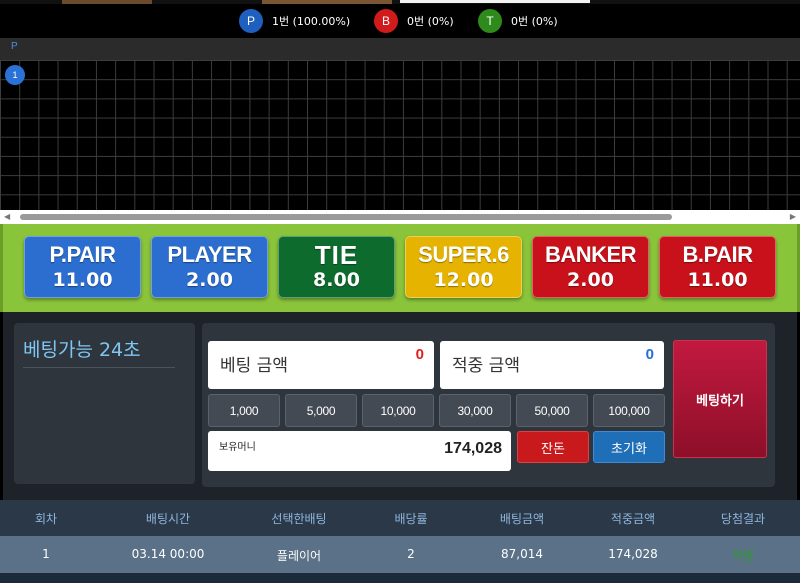  Describe the element at coordinates (168, 554) in the screenshot. I see `table-cell: 03.14 00:00` at that location.